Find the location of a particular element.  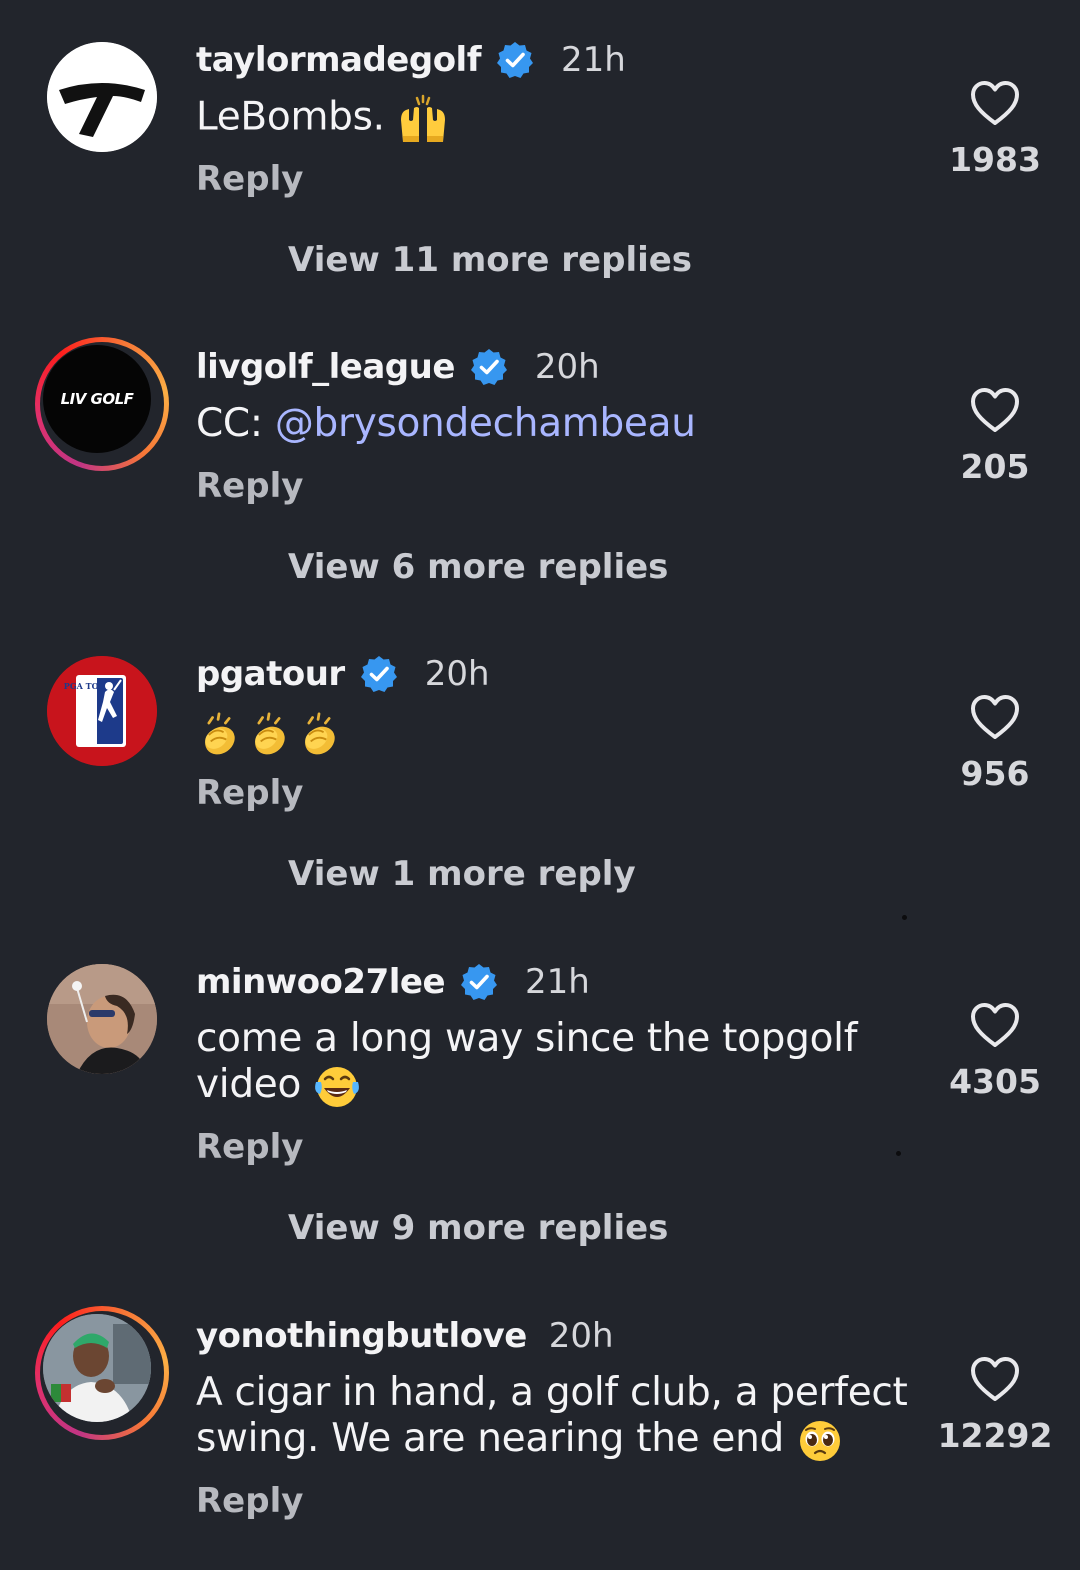

liv-golf-logo-icon: LIV GOLF is located at coordinates (98, 399).